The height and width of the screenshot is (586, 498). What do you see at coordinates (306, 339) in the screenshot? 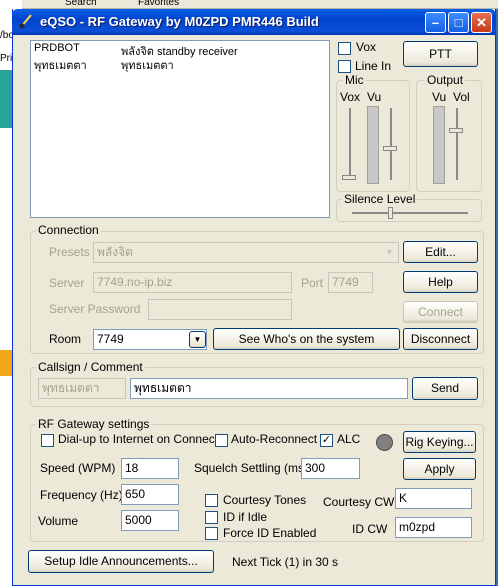
I see `see-whos-on-button: See Who's on the system` at bounding box center [306, 339].